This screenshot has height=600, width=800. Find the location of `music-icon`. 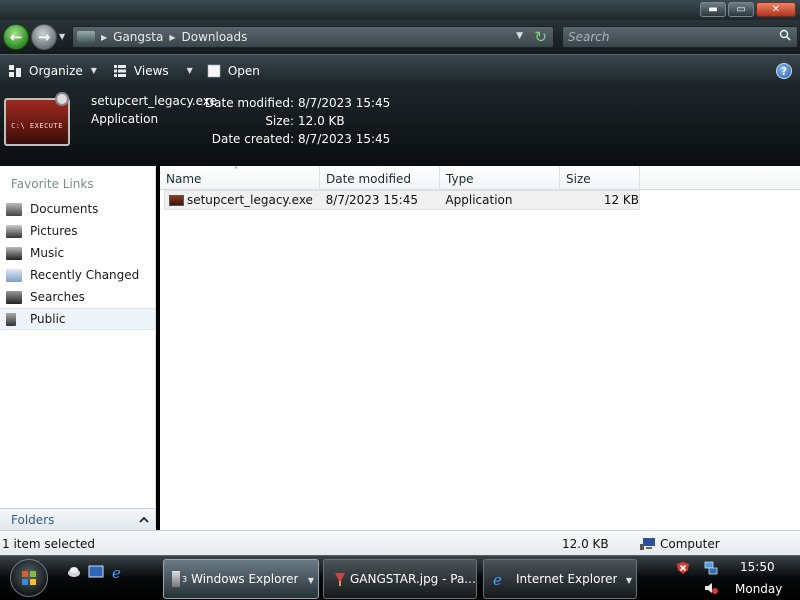

music-icon is located at coordinates (14, 253).